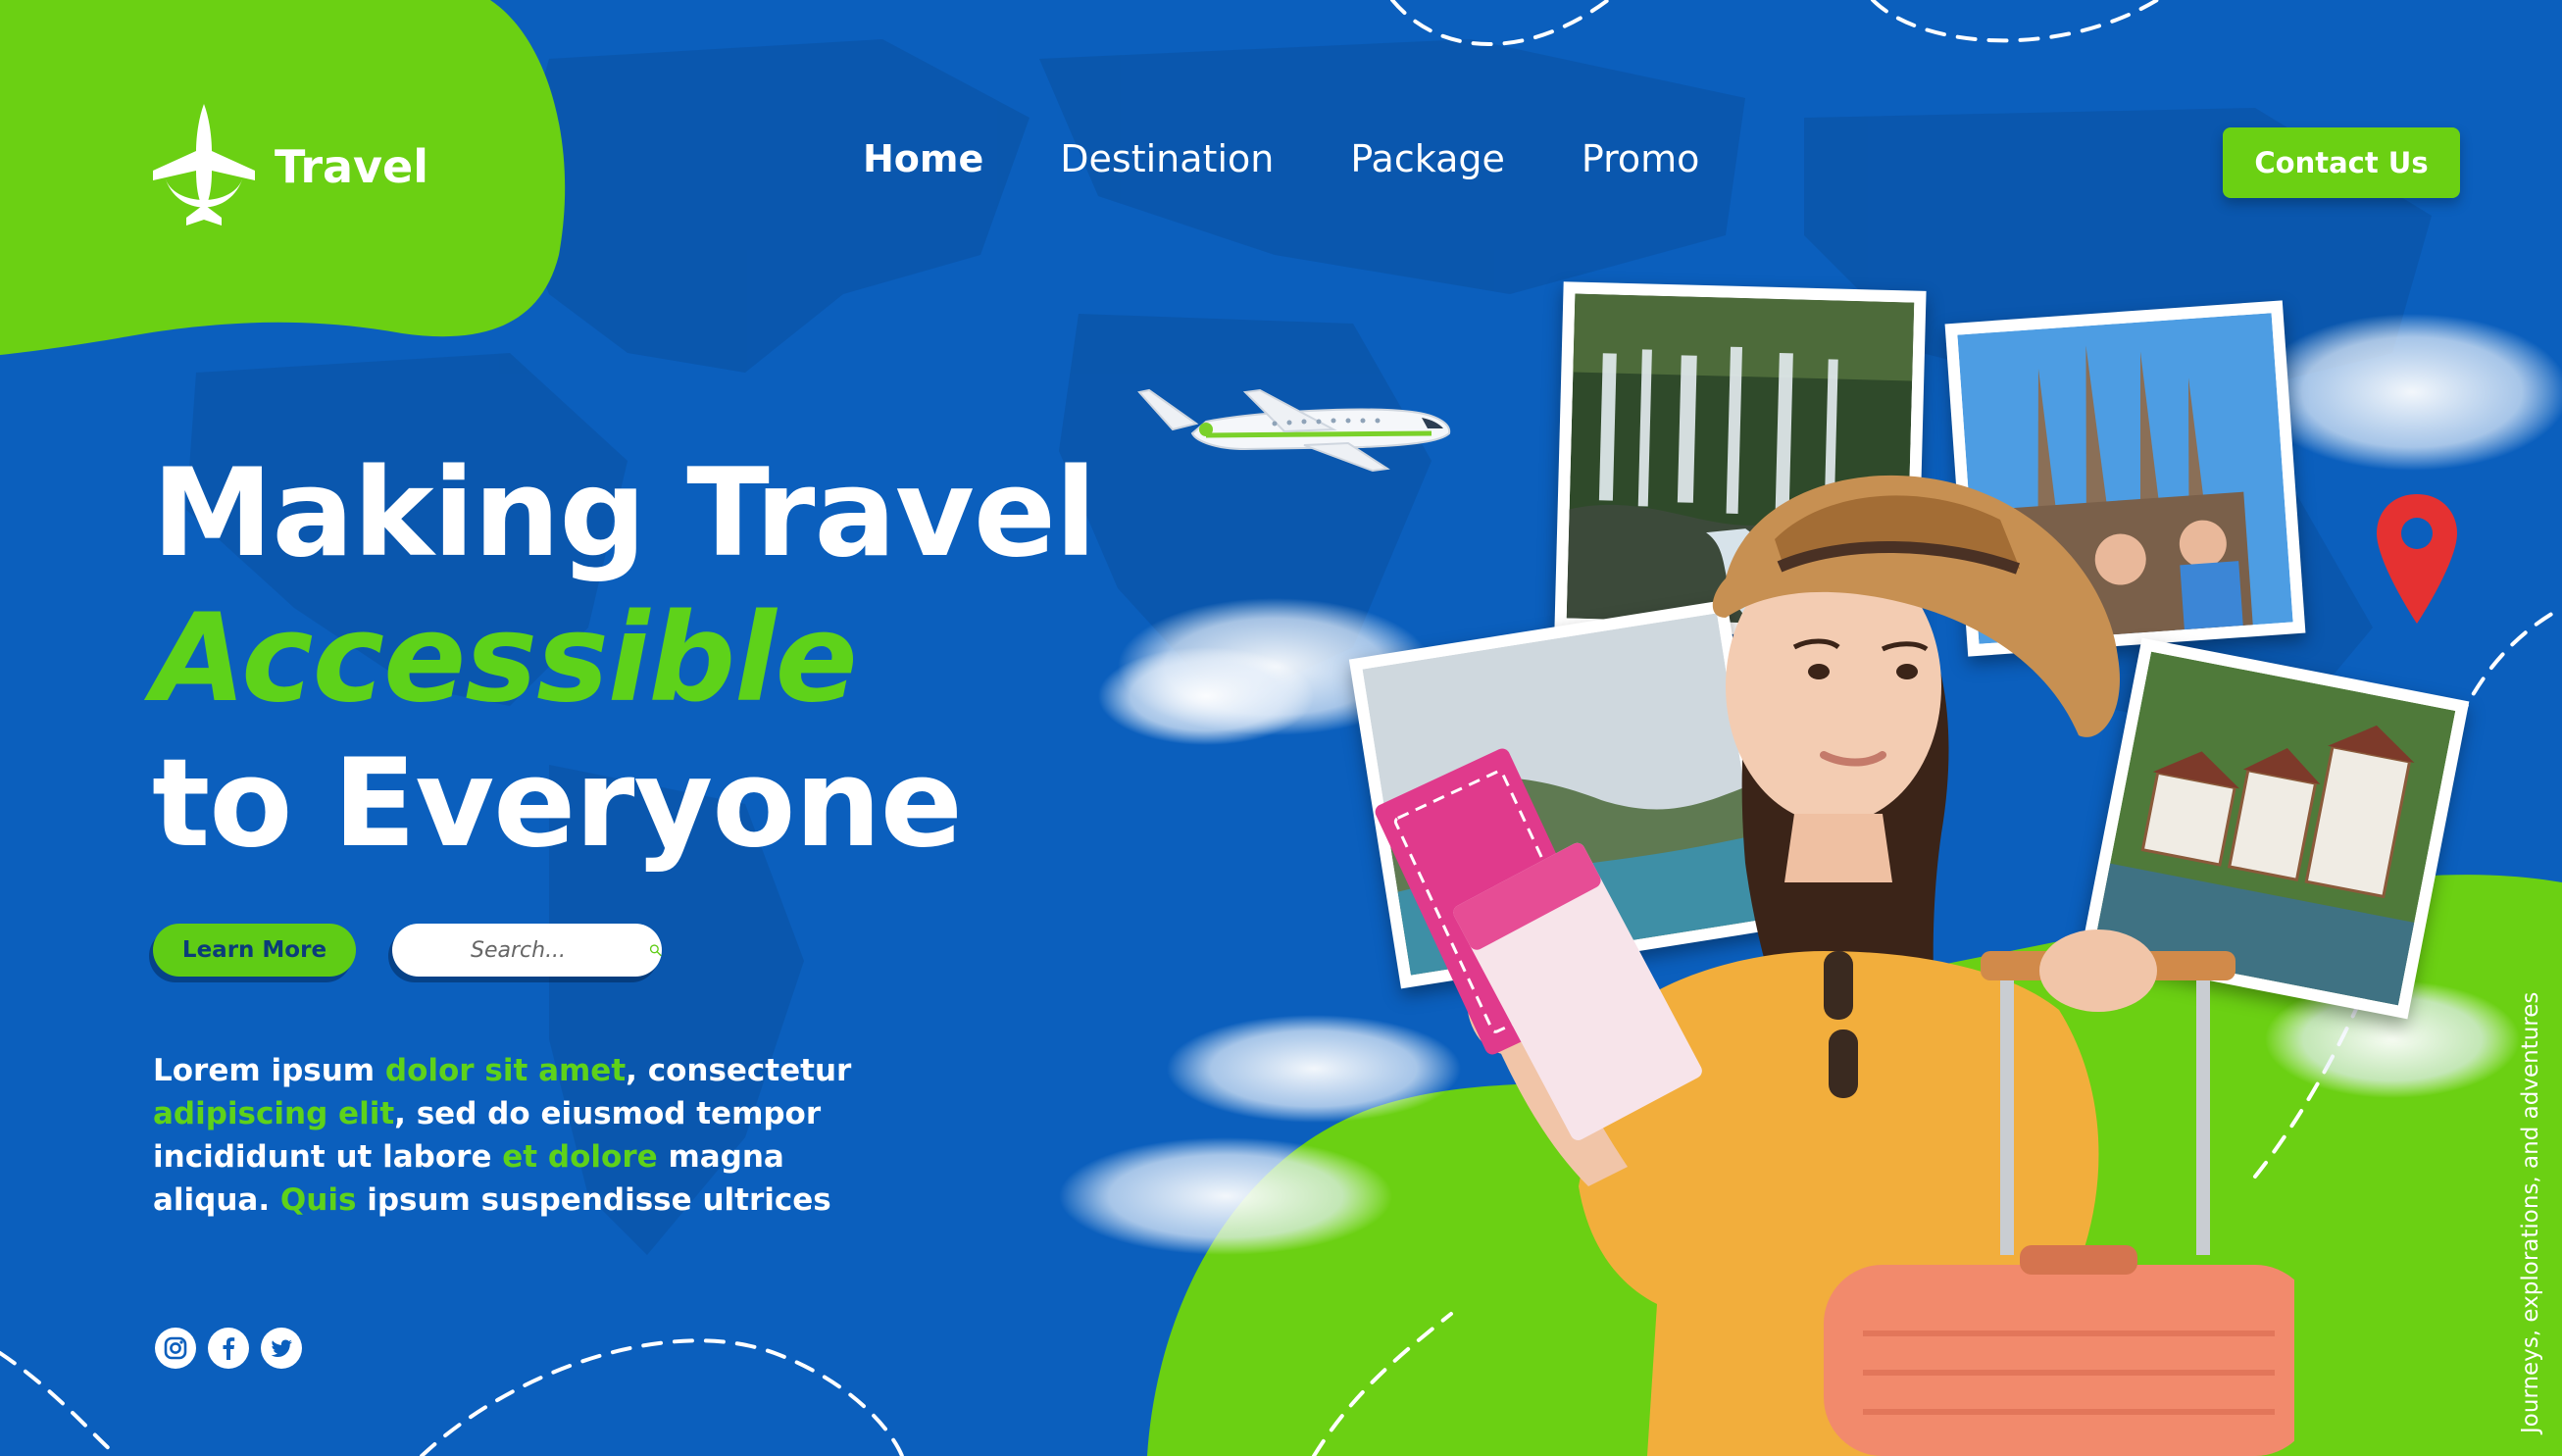 This screenshot has height=1456, width=2562. Describe the element at coordinates (1319, 158) in the screenshot. I see `main-nav: Home Destination Package Promo` at that location.